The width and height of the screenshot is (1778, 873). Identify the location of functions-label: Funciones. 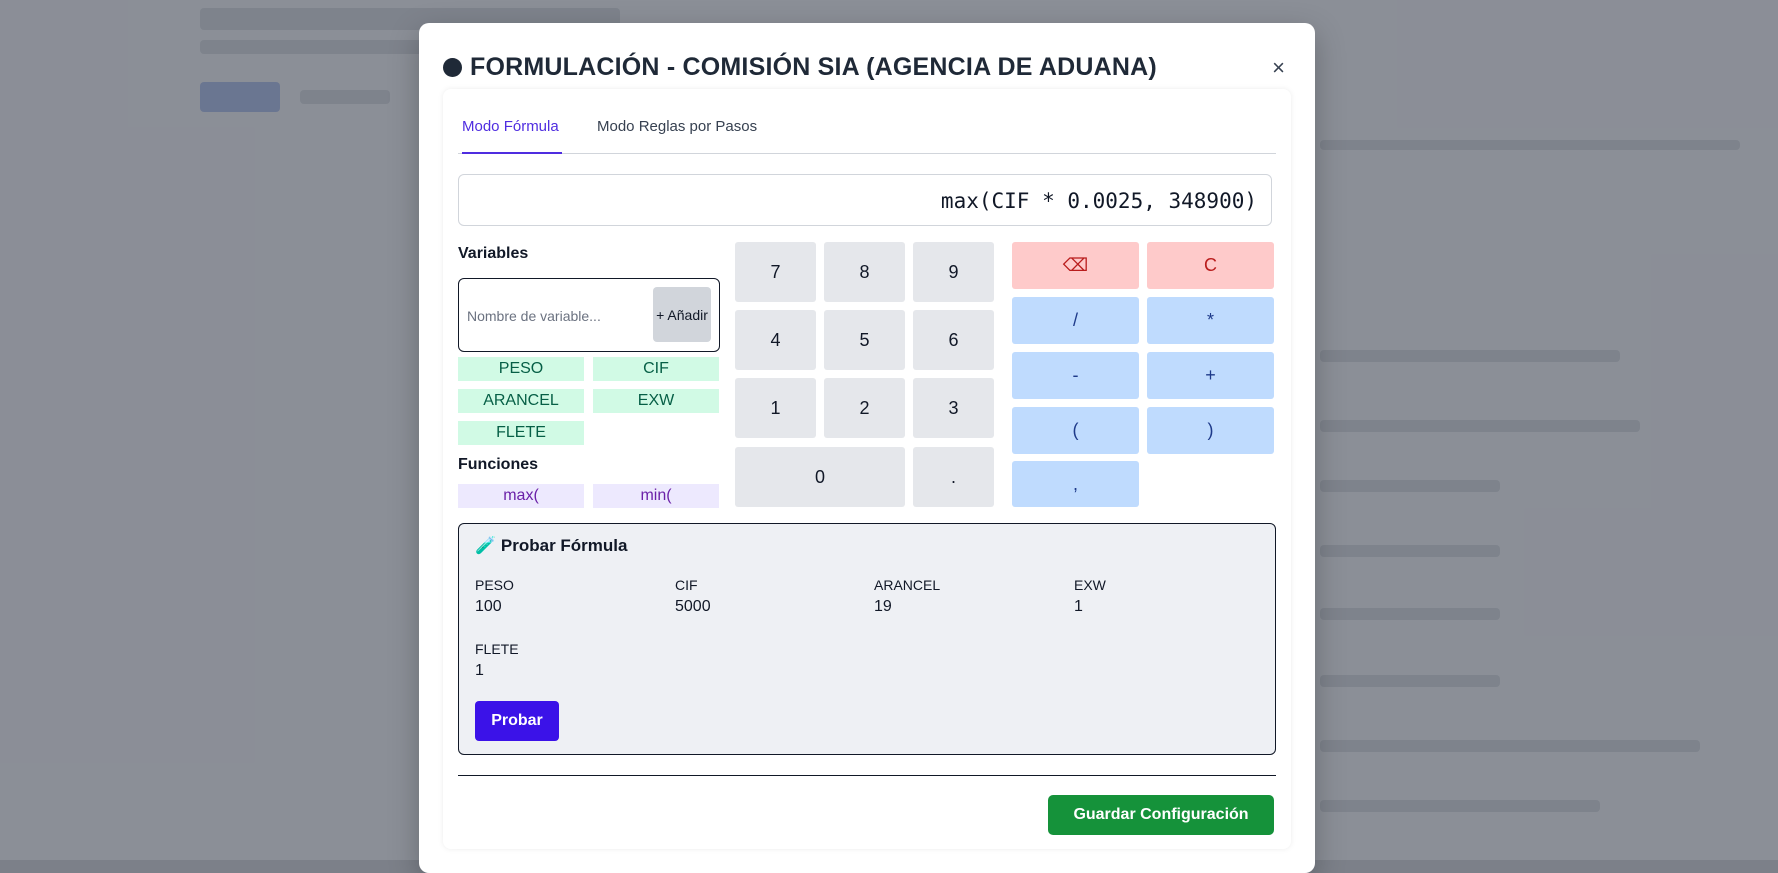
(498, 464).